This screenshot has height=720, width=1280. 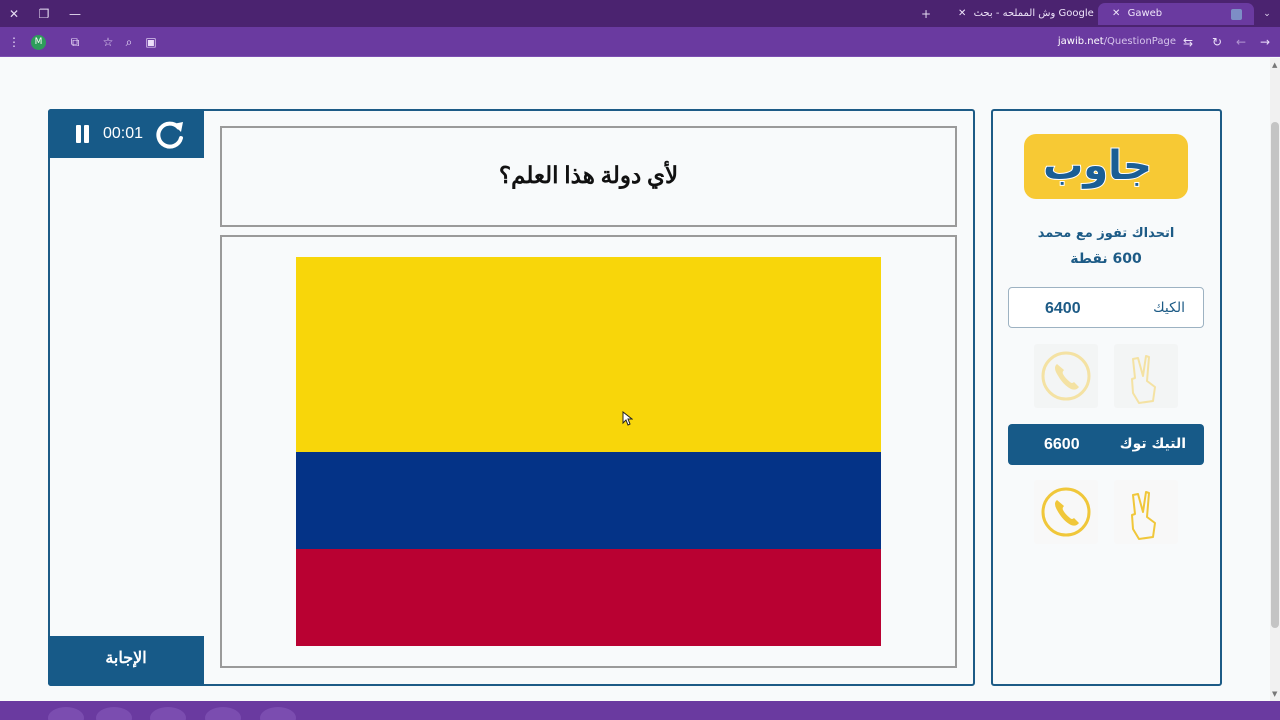 I want to click on question-points: 600 نقطة, so click(x=1106, y=259).